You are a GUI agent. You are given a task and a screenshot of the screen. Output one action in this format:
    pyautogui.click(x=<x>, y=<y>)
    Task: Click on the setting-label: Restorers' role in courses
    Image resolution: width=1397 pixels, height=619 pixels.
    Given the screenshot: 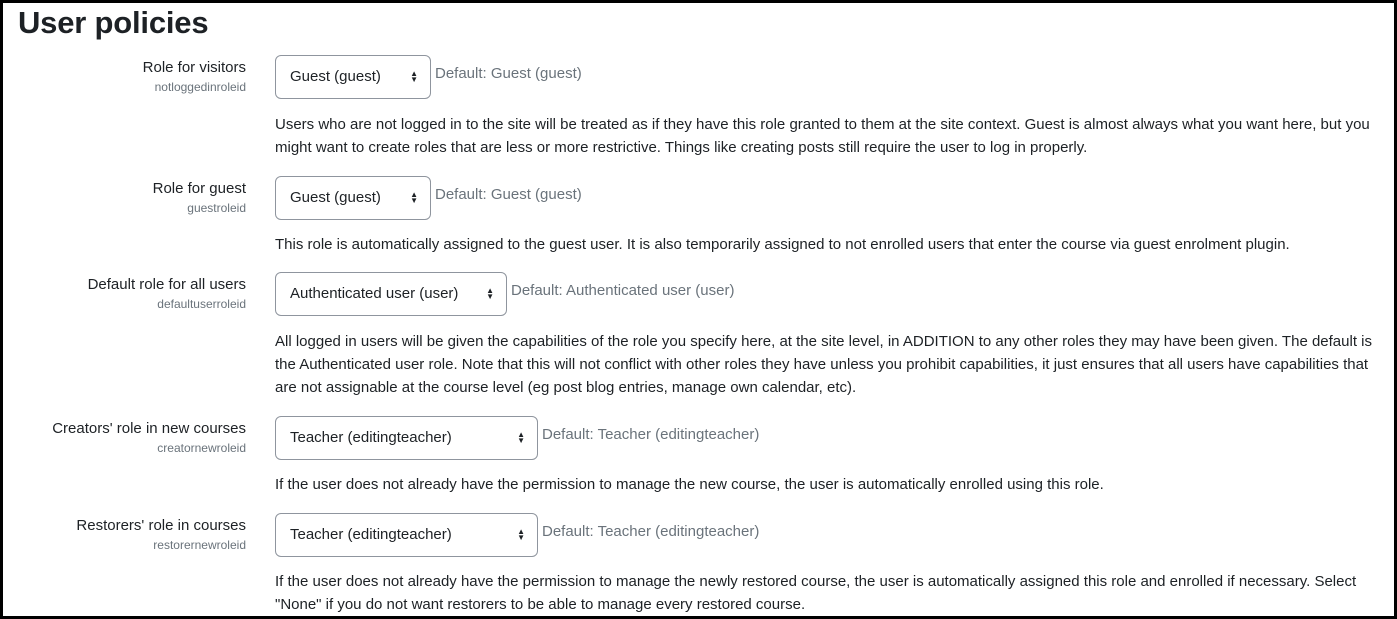 What is the action you would take?
    pyautogui.click(x=161, y=525)
    